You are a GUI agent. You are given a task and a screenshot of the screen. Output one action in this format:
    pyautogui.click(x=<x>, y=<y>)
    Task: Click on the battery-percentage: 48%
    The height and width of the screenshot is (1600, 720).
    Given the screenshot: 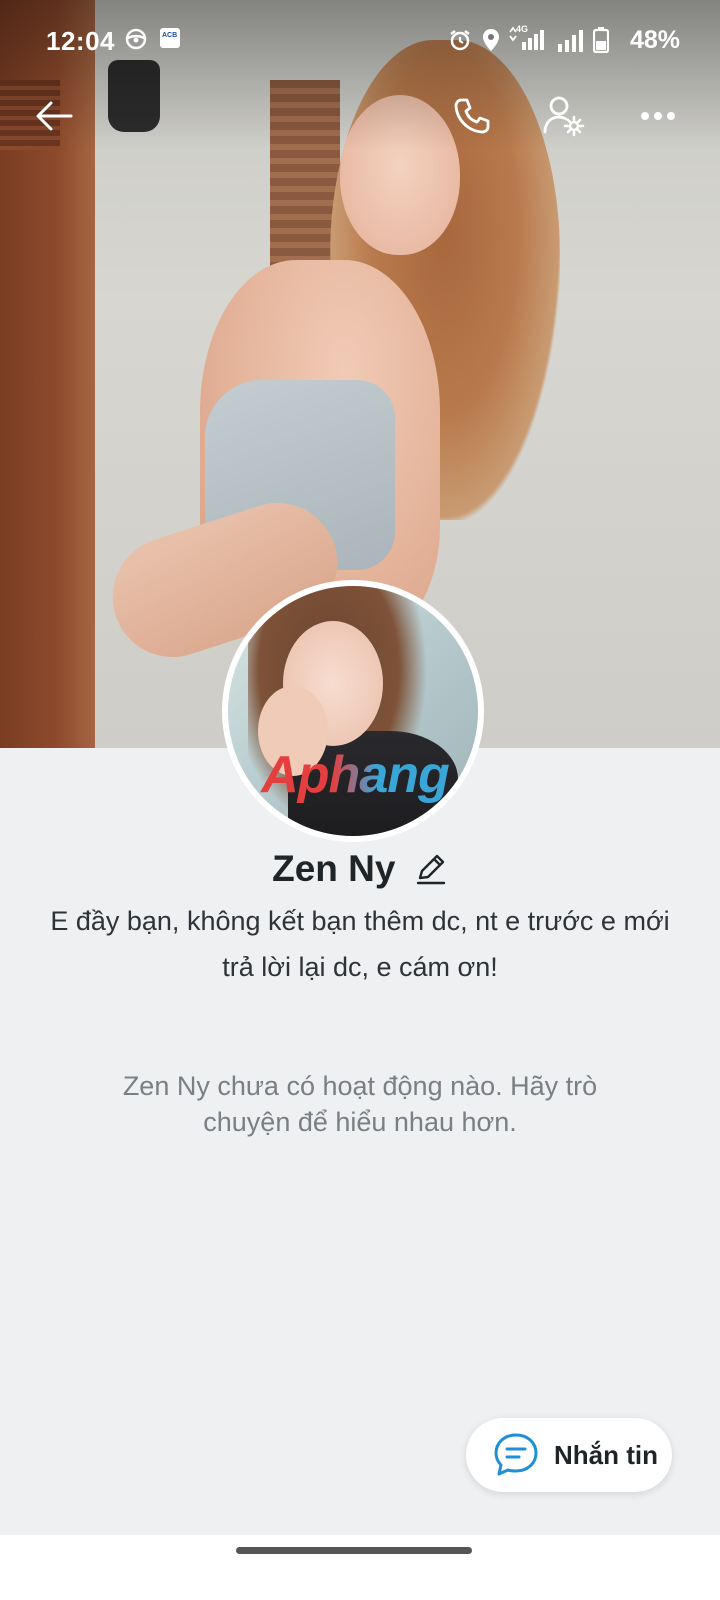 What is the action you would take?
    pyautogui.click(x=654, y=40)
    